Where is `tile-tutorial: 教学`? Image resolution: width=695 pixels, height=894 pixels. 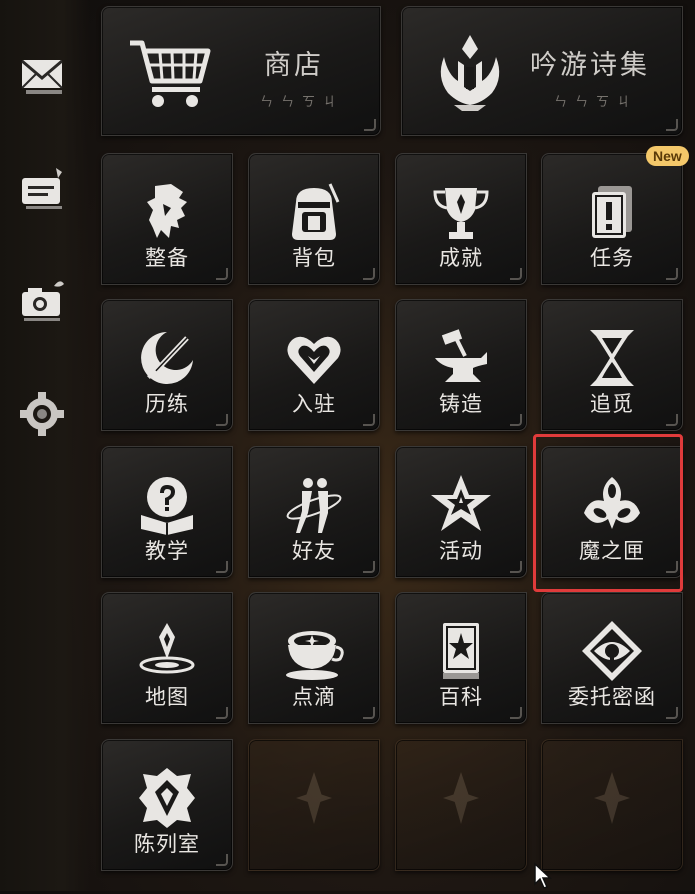
tile-tutorial: 教学 is located at coordinates (167, 512).